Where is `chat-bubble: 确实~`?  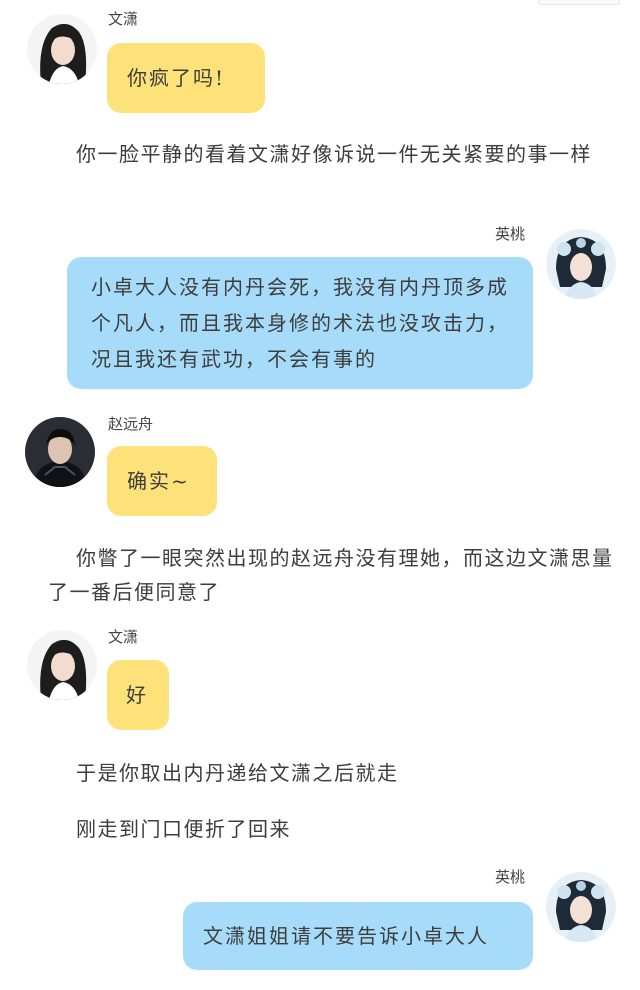 chat-bubble: 确实~ is located at coordinates (162, 481).